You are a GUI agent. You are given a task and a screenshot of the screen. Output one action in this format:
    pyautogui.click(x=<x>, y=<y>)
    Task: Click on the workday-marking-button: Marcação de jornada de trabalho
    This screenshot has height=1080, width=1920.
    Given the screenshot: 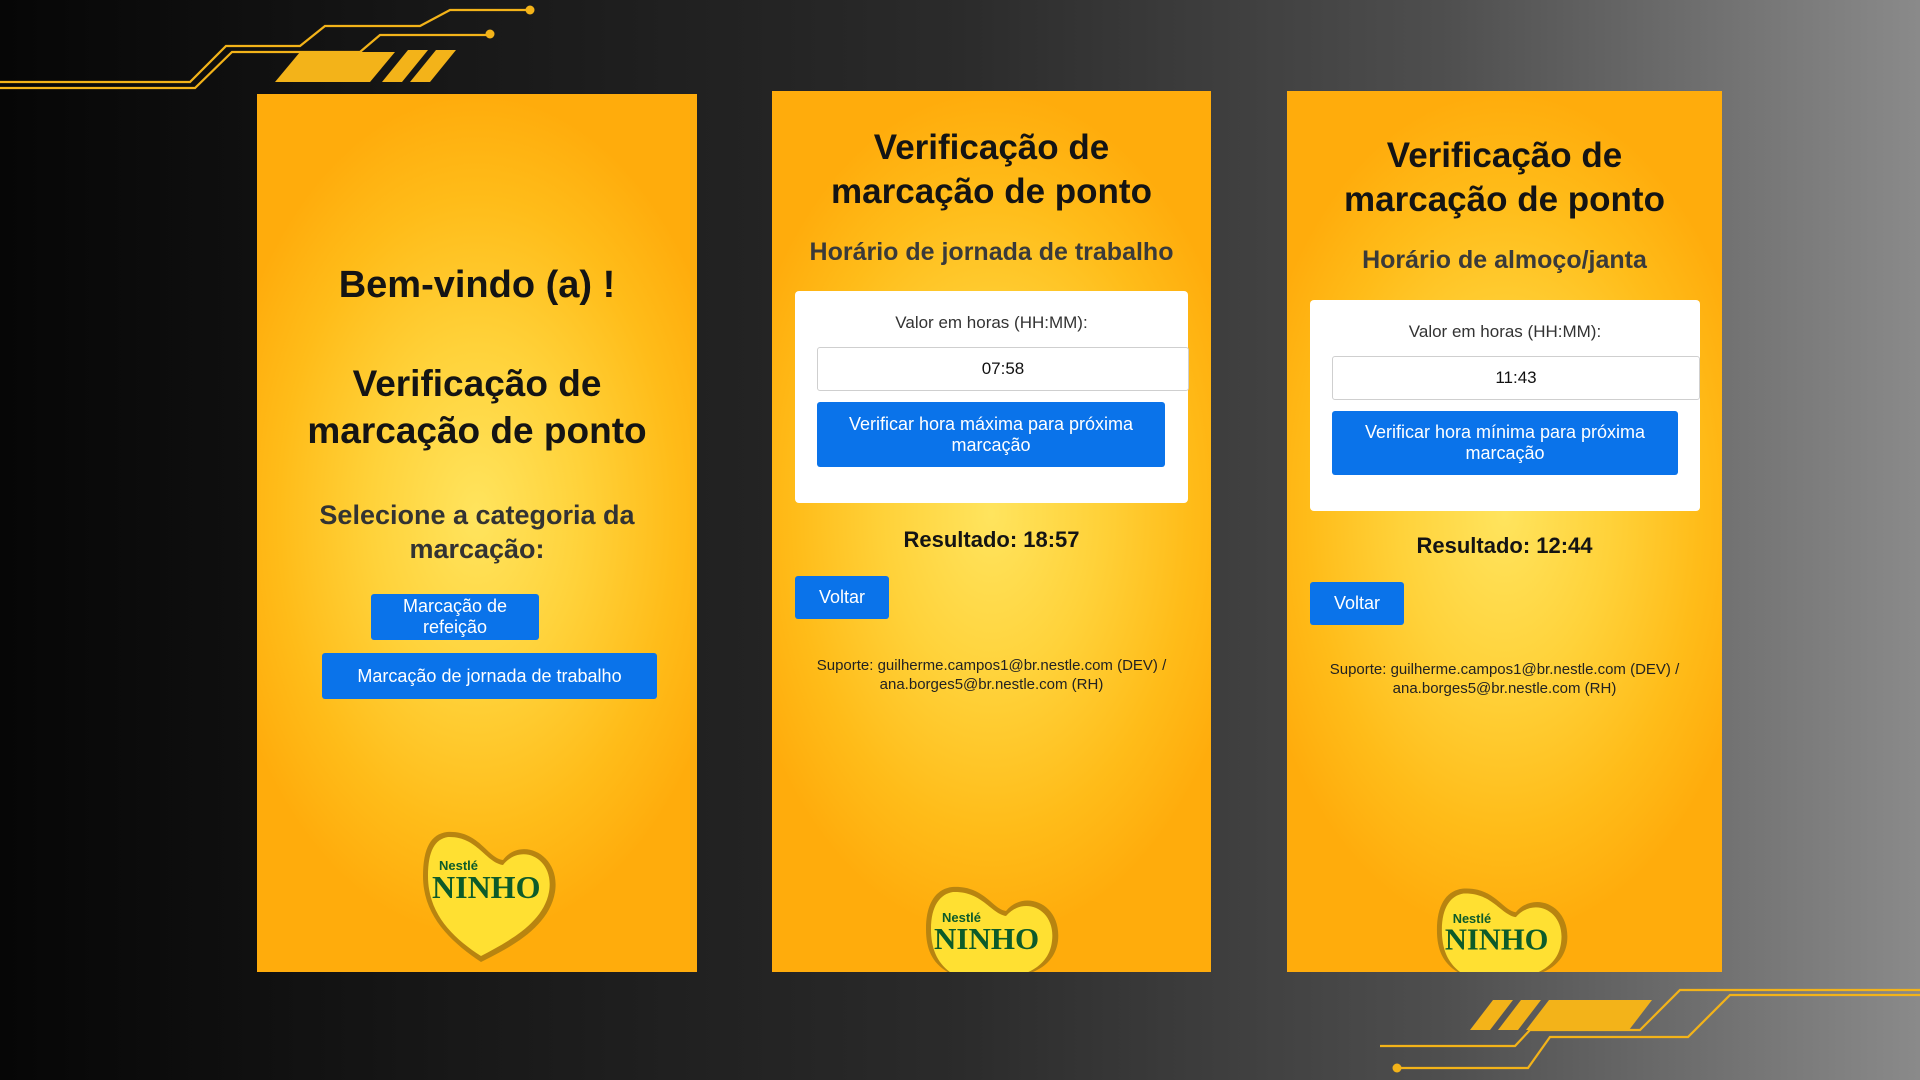 What is the action you would take?
    pyautogui.click(x=489, y=676)
    